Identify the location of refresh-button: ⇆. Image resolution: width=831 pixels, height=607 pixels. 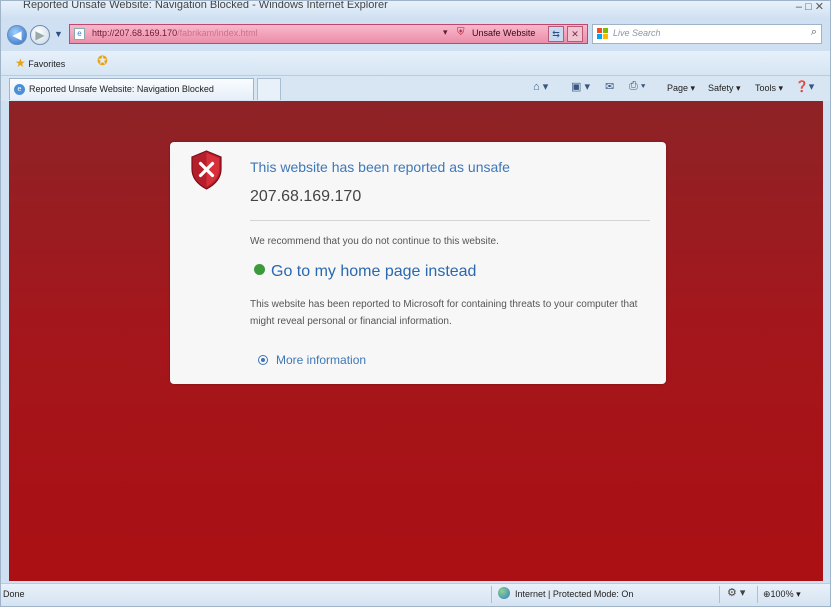
(556, 34).